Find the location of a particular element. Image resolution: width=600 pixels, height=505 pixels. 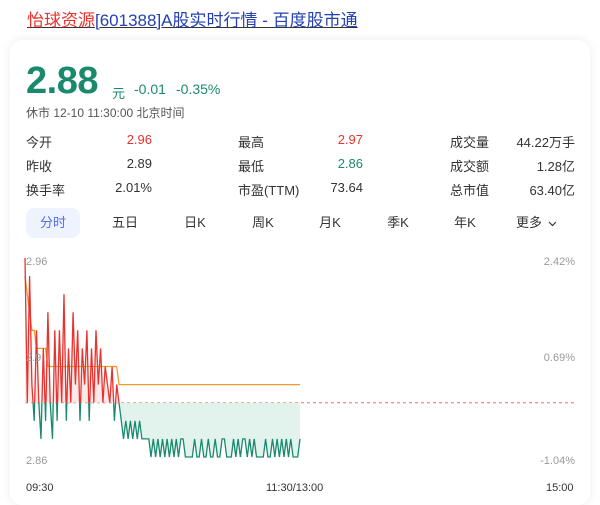

y-left-tick-high: 2.96 is located at coordinates (37, 262).